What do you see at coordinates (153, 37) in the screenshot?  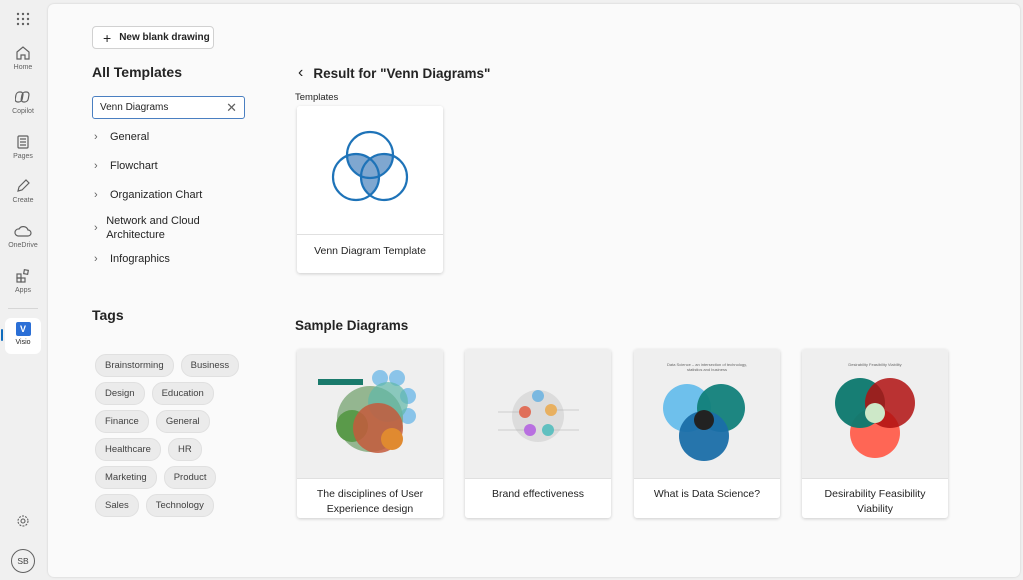 I see `new-blank-drawing-button: + New blank drawing` at bounding box center [153, 37].